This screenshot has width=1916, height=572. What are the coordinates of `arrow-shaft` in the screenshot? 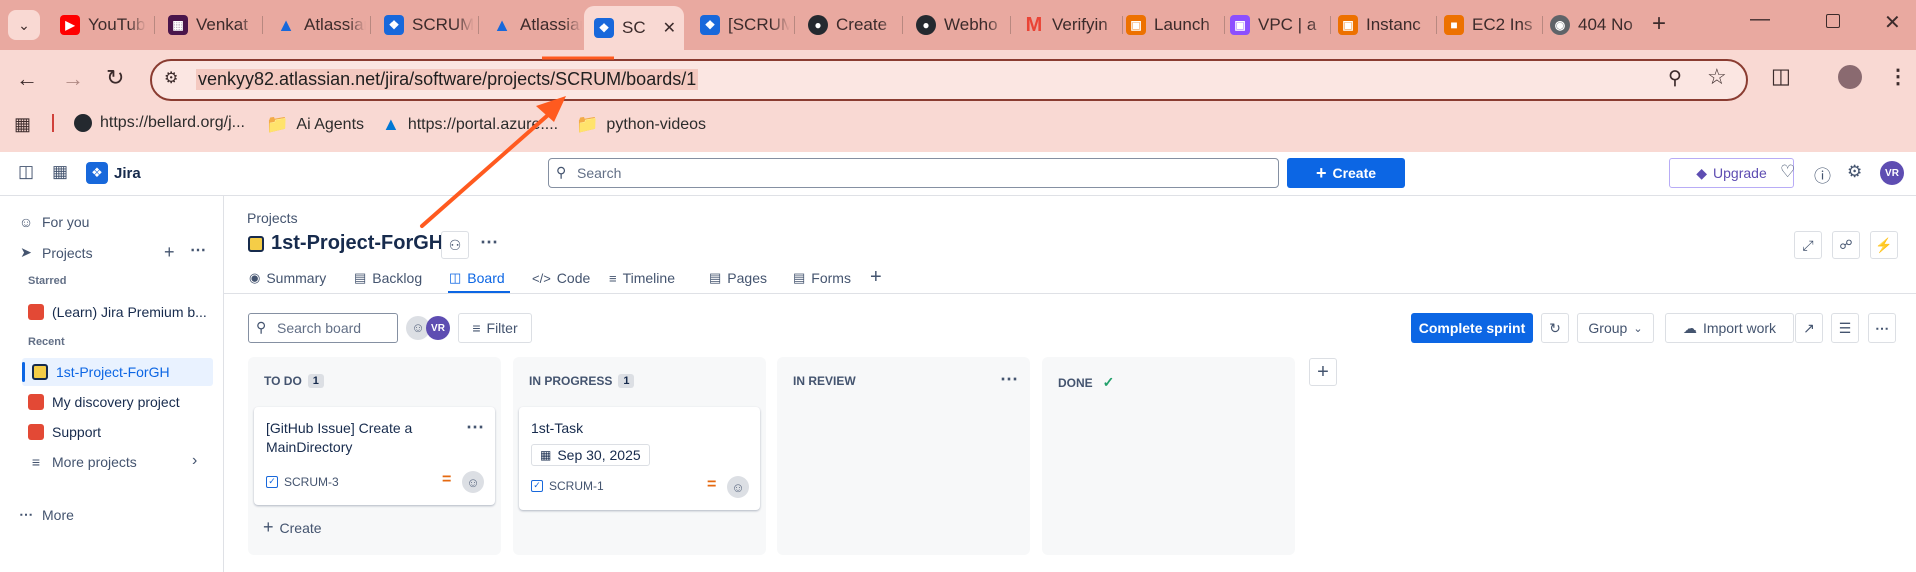 It's located at (489, 167).